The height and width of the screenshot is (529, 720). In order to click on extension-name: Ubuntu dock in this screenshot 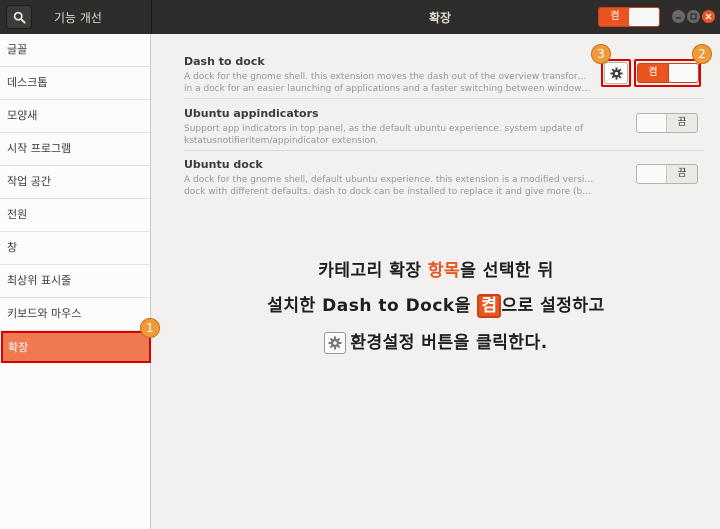, I will do `click(223, 164)`.